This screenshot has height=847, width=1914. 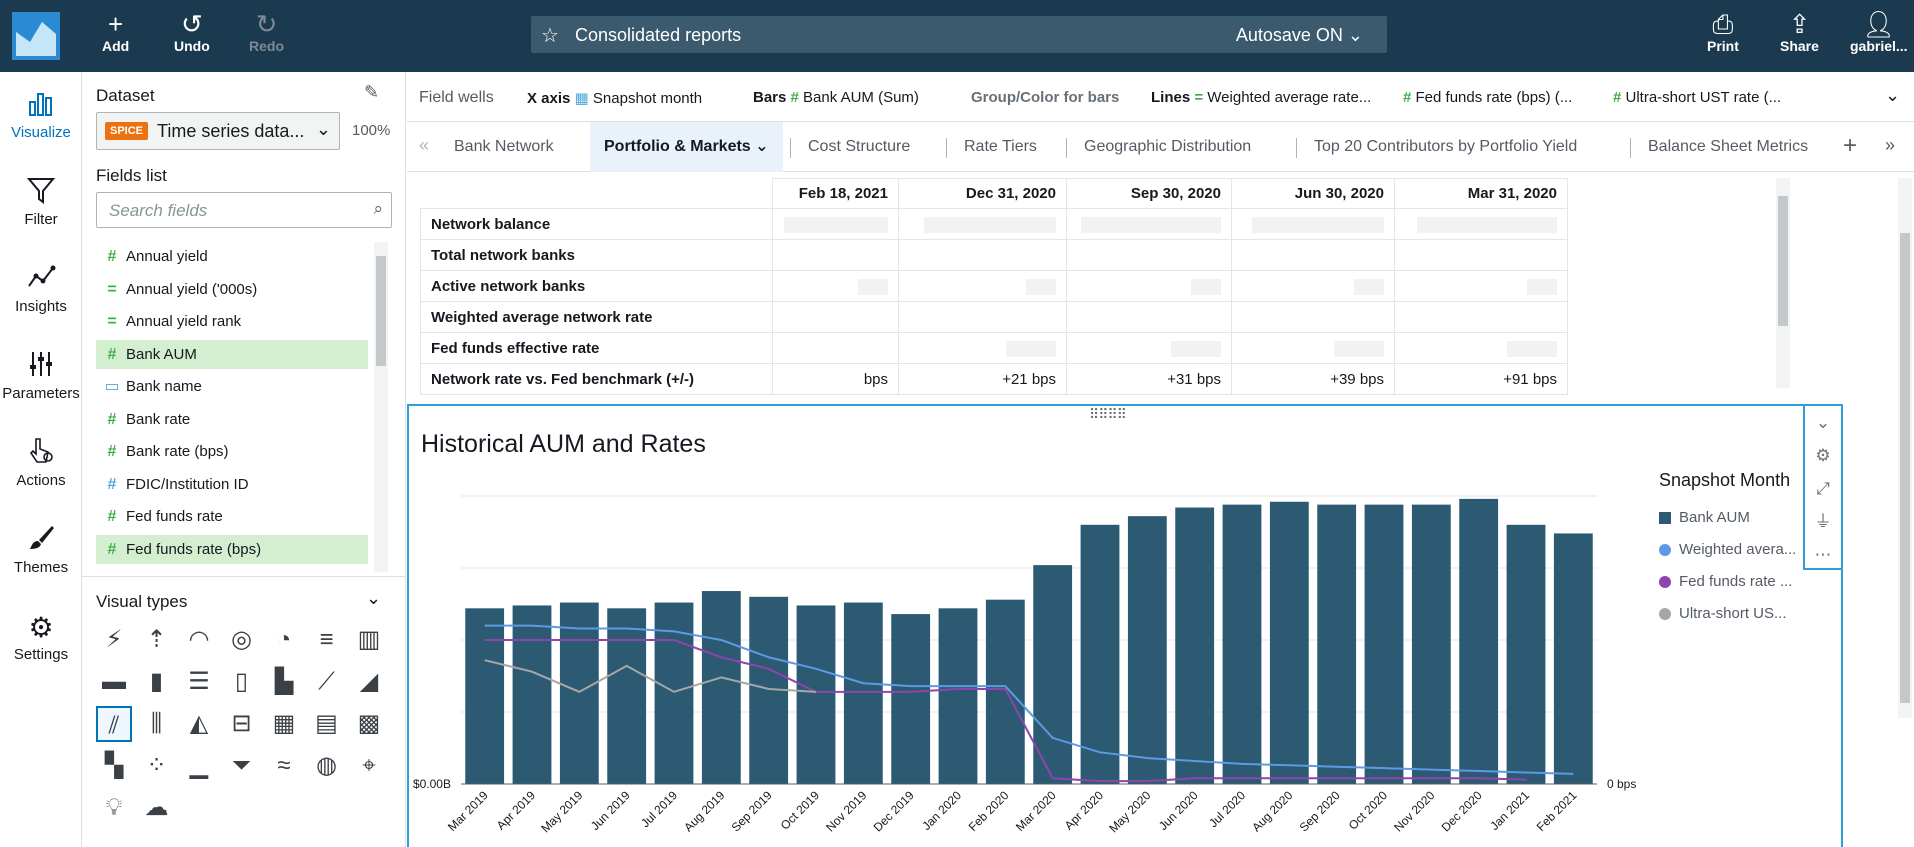 What do you see at coordinates (41, 636) in the screenshot?
I see `nav-settings: ⚙ Settings` at bounding box center [41, 636].